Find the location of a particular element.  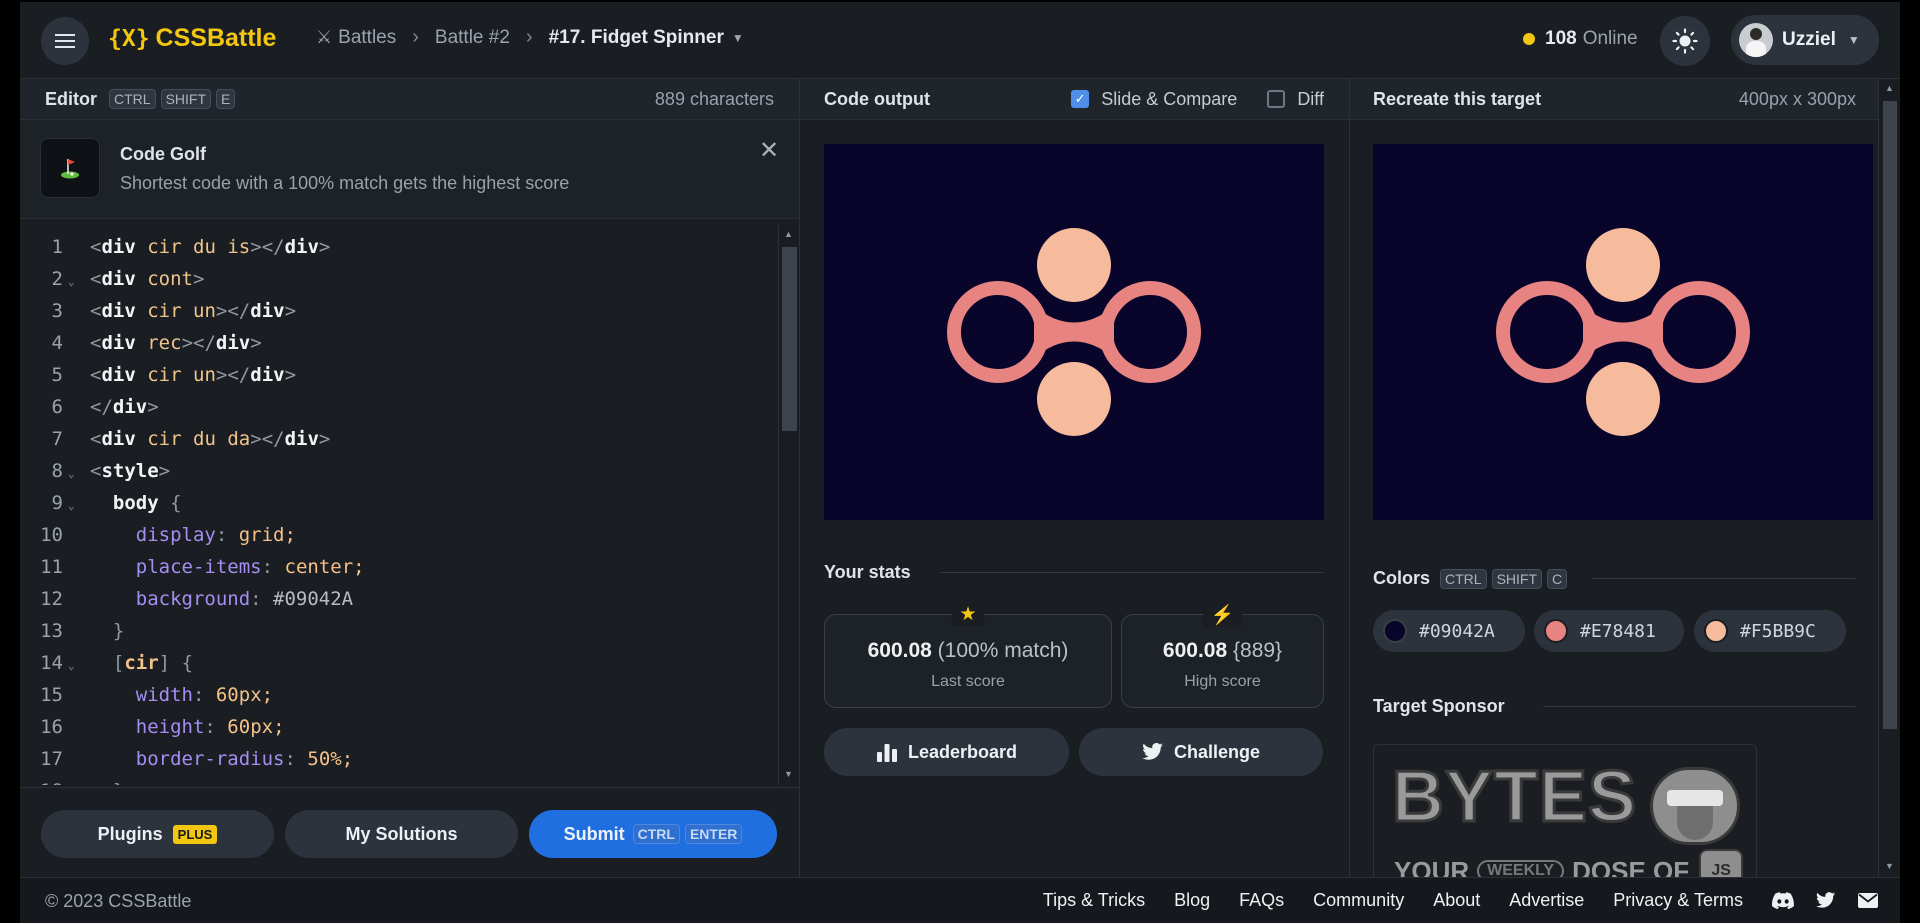

golf-flag-icon is located at coordinates (70, 168).